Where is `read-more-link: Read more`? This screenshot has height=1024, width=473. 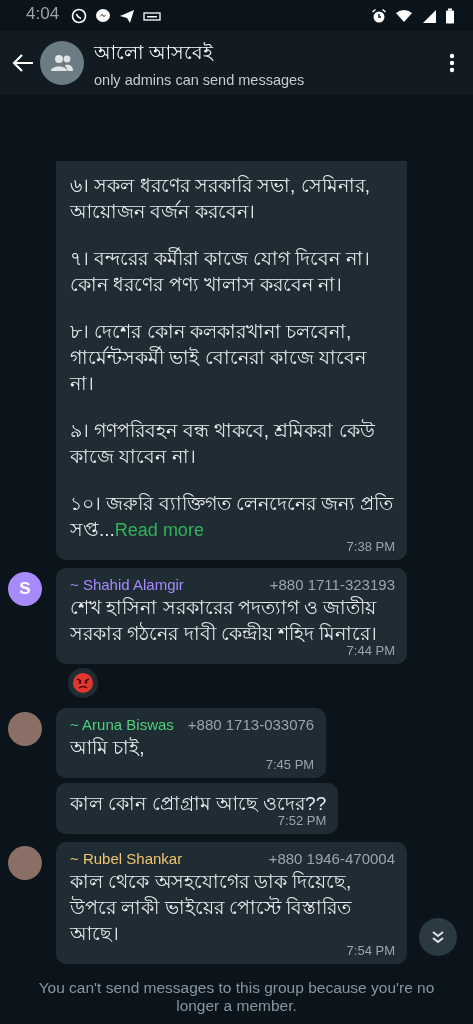 read-more-link: Read more is located at coordinates (159, 530).